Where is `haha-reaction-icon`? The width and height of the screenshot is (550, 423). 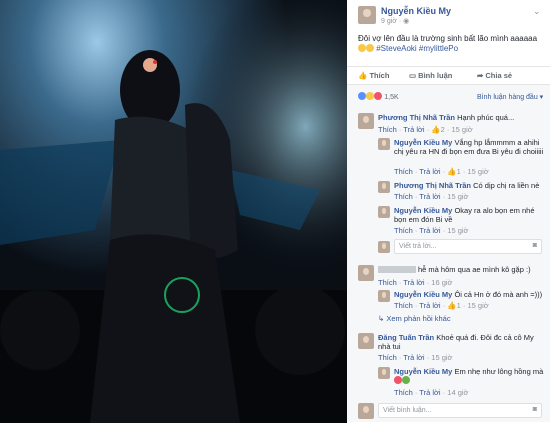
haha-reaction-icon is located at coordinates (370, 96).